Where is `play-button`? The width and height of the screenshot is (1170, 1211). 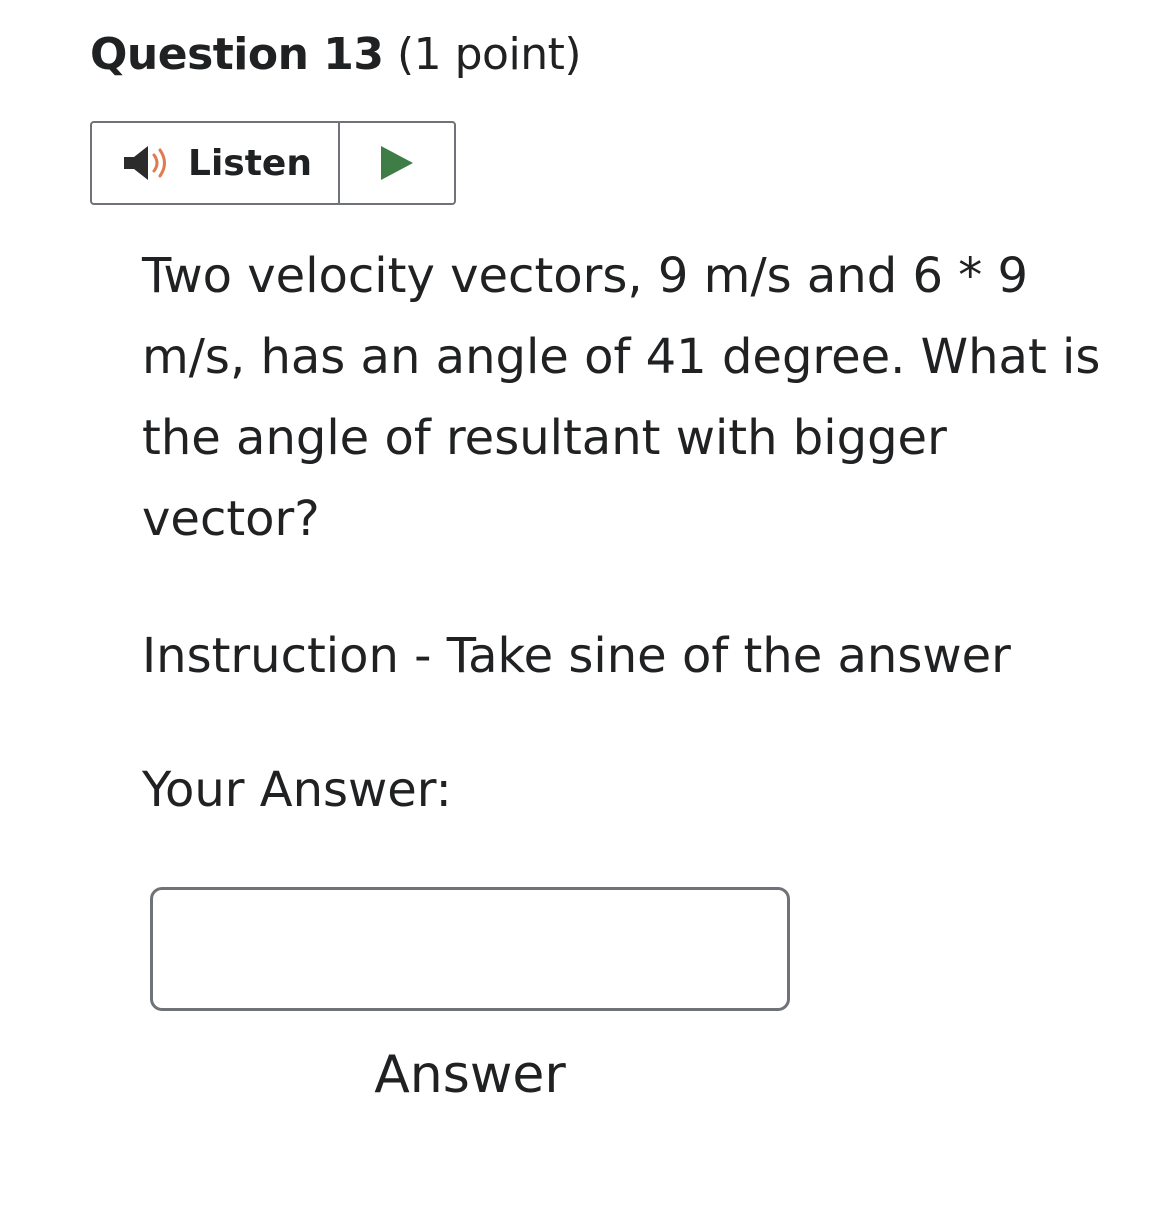 play-button is located at coordinates (397, 163).